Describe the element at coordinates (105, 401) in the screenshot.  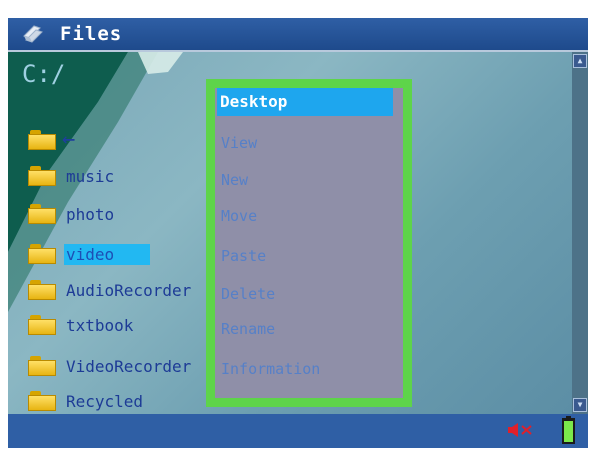
I see `folder-label: Recycled` at that location.